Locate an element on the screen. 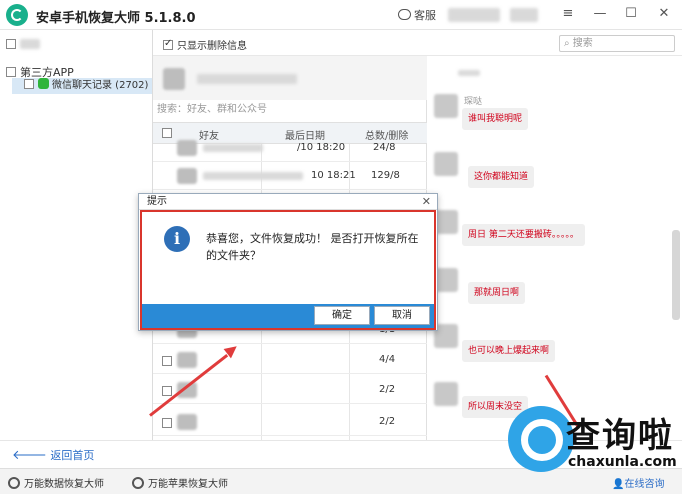 The width and height of the screenshot is (682, 494). dialog-body: i 恭喜您，文件恢复成功！ 是否打开恢复所在的文件夹？ 确定 取消 is located at coordinates (288, 270).